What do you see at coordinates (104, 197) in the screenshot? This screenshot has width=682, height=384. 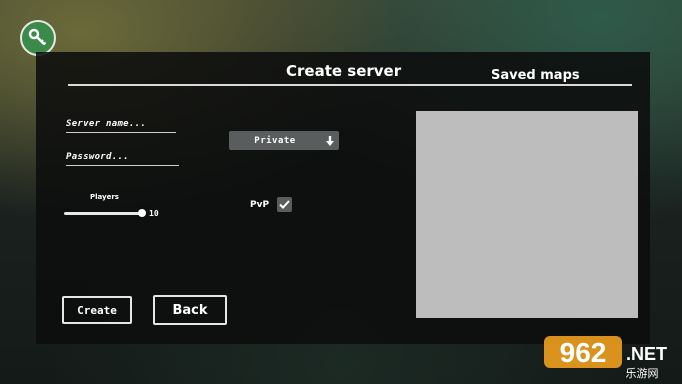 I see `players-label: Players` at bounding box center [104, 197].